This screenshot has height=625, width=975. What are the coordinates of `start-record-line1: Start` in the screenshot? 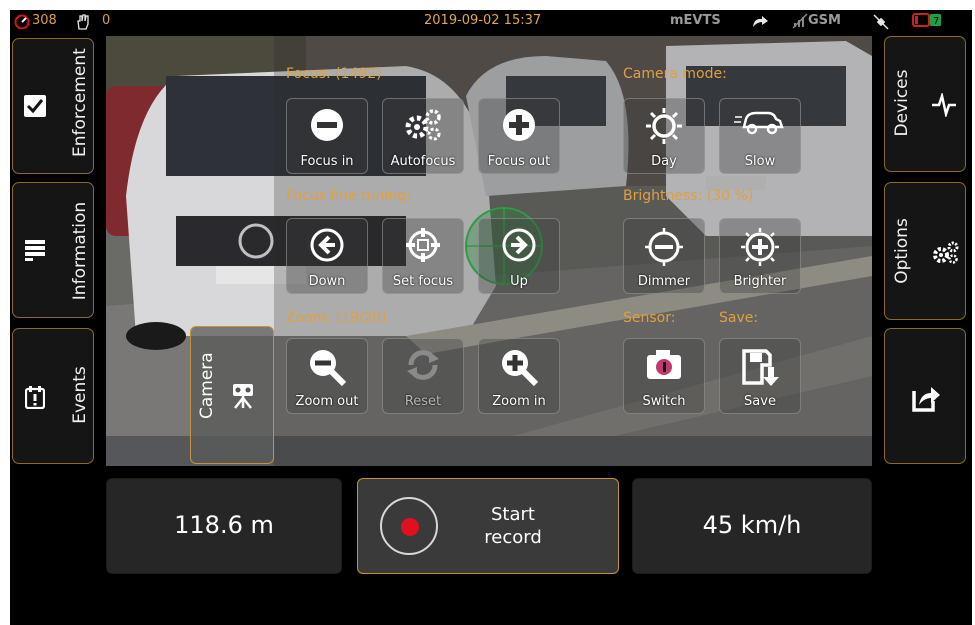 It's located at (513, 514).